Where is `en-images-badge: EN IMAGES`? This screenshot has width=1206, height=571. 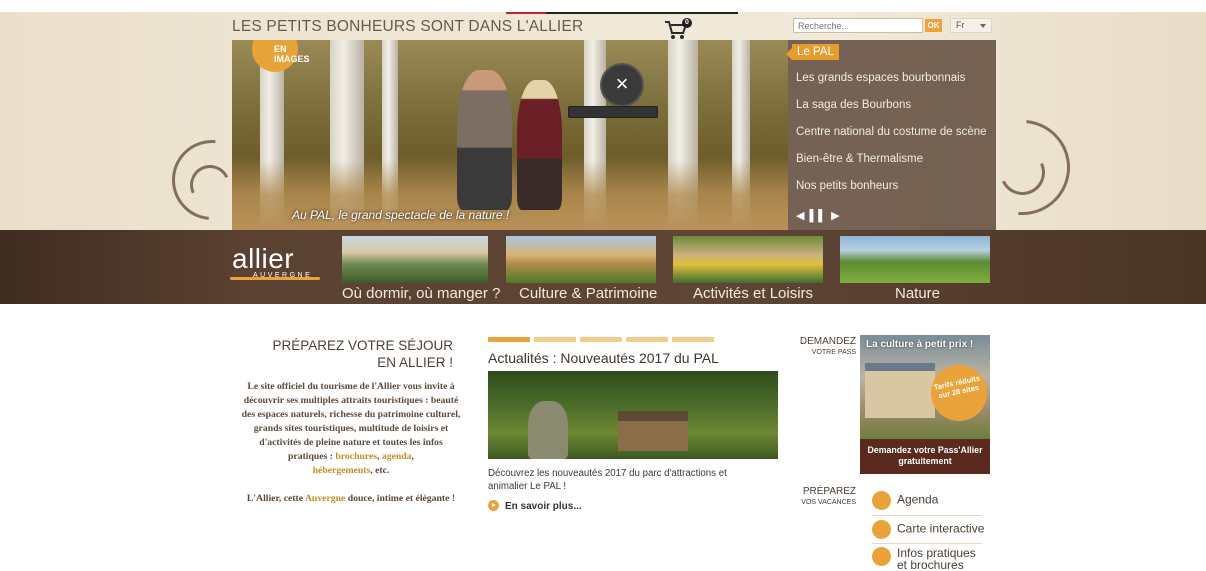 en-images-badge: EN IMAGES is located at coordinates (281, 56).